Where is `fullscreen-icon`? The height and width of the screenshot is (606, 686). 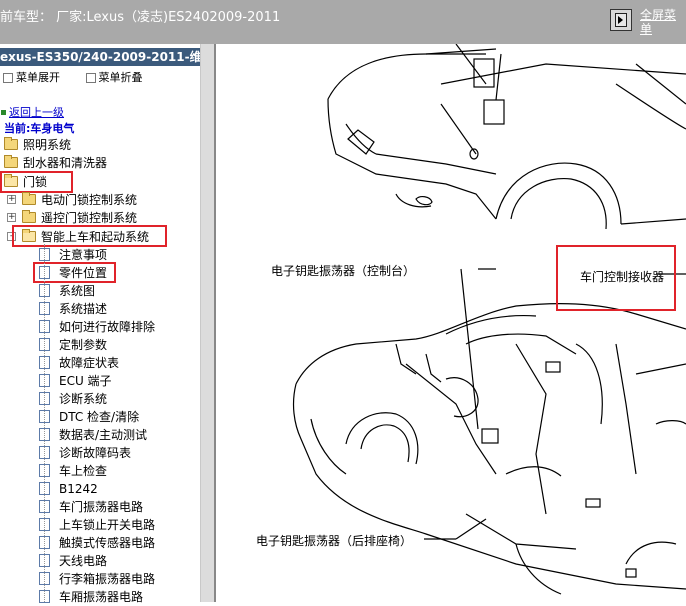 fullscreen-icon is located at coordinates (621, 20).